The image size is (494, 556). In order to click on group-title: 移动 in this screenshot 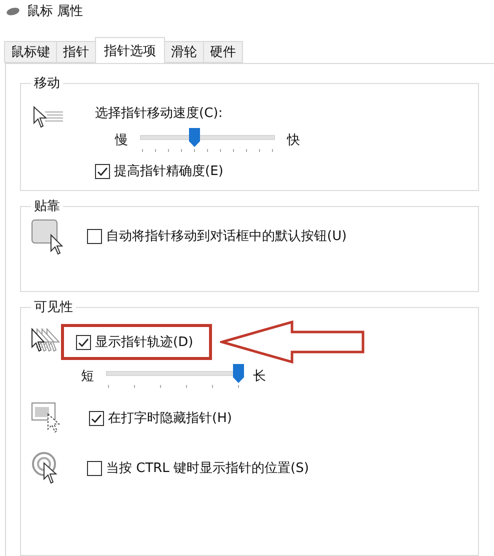, I will do `click(47, 83)`.